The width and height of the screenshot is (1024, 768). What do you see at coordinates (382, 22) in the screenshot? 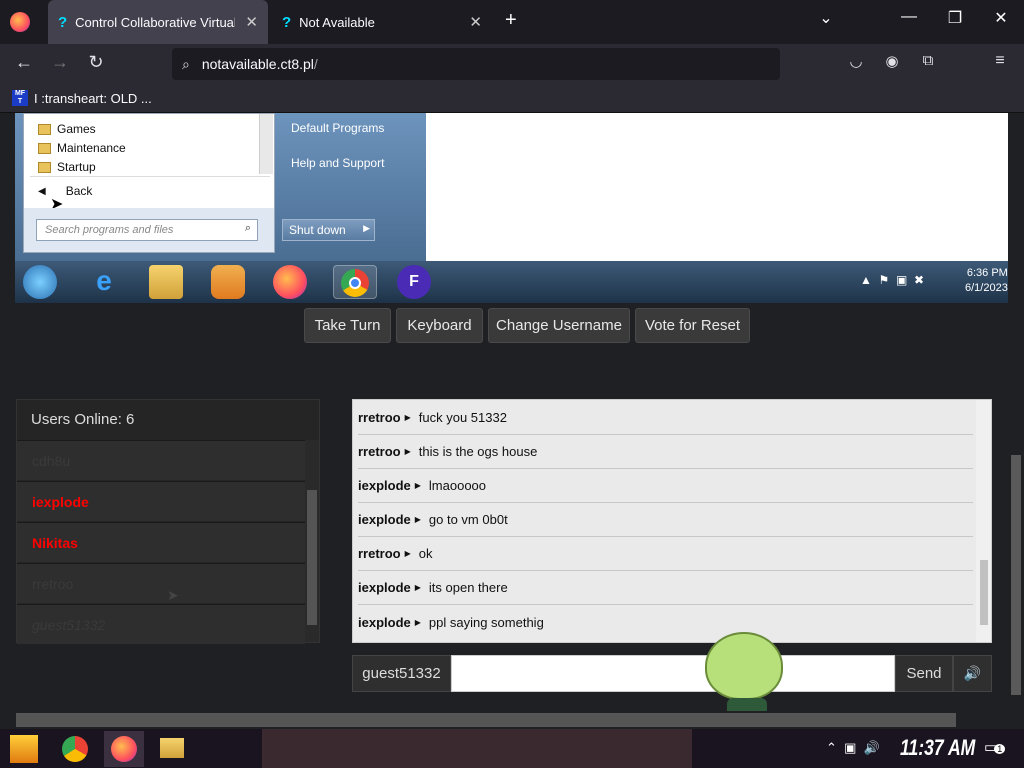
I see `tab-not-available: ? Not Available ✕` at bounding box center [382, 22].